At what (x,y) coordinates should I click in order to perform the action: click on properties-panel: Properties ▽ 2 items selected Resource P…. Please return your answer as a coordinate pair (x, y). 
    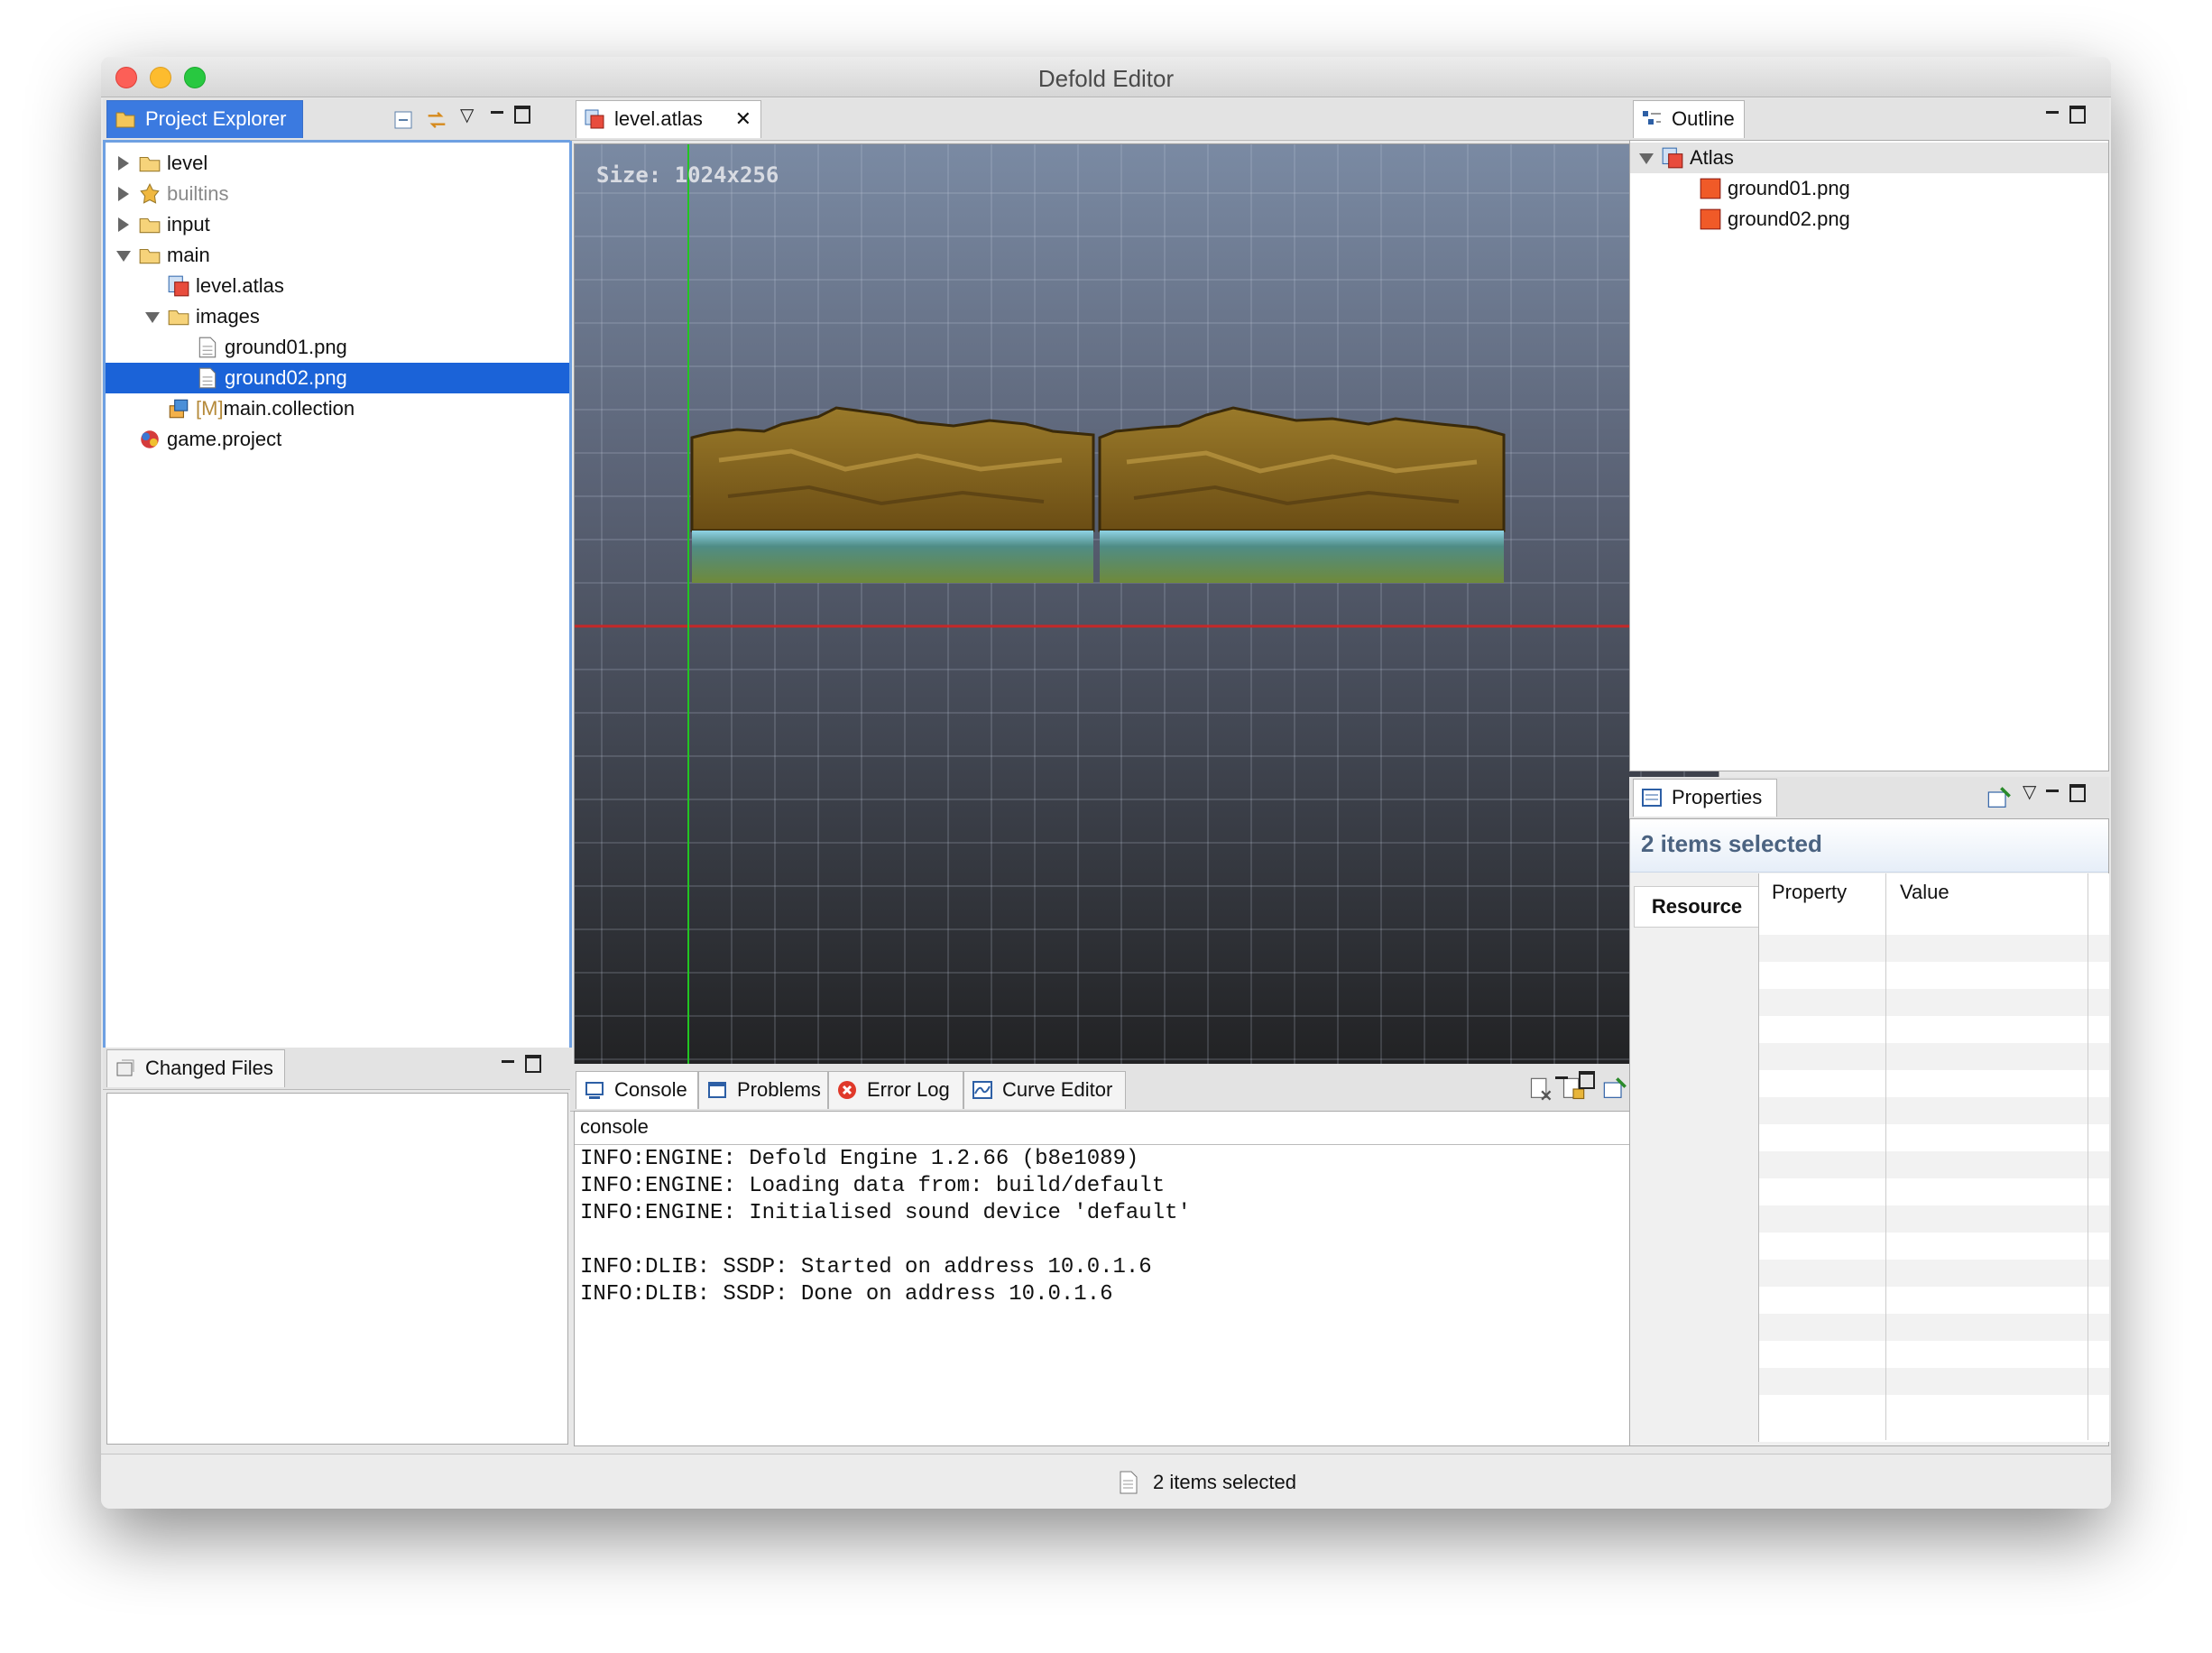
    Looking at the image, I should click on (1869, 1115).